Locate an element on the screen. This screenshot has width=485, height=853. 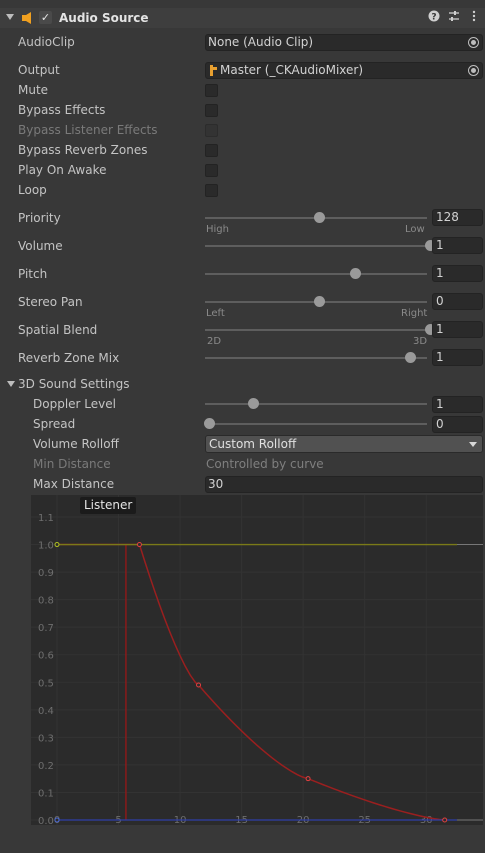
audio-clip-value: None (Audio Clip) is located at coordinates (261, 42).